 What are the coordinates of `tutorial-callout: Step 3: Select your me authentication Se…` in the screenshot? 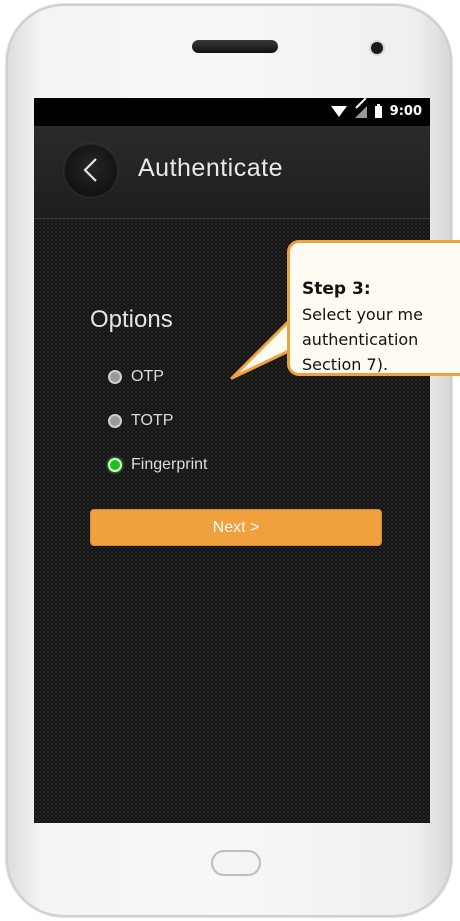 It's located at (373, 308).